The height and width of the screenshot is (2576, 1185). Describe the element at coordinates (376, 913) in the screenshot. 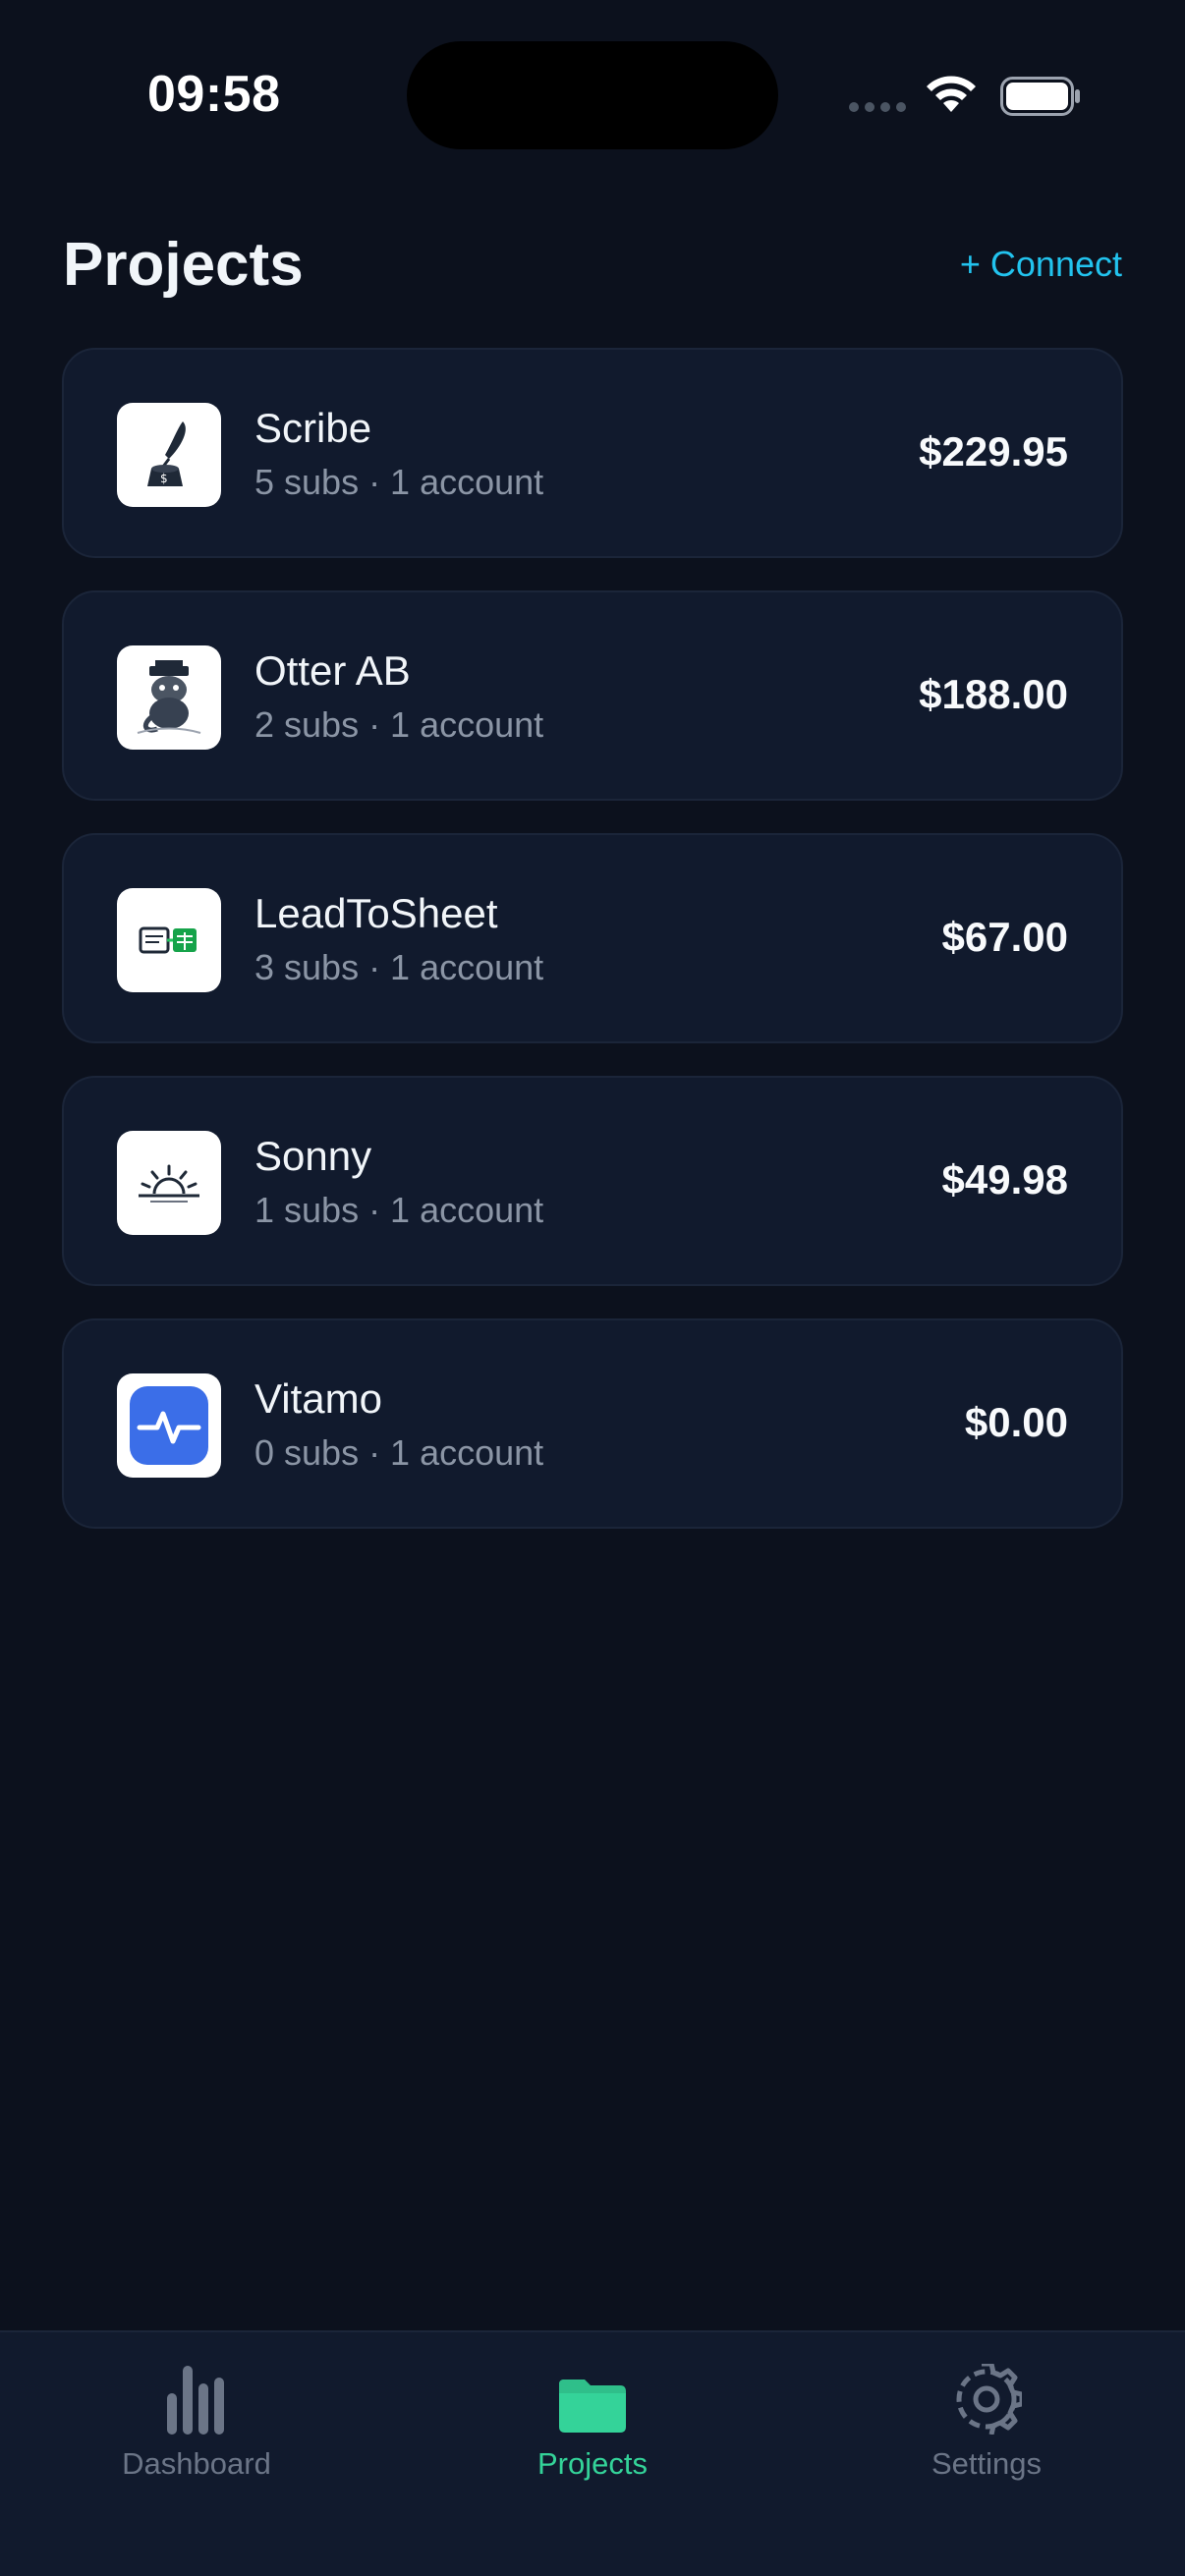

I see `project-name: LeadToSheet` at that location.